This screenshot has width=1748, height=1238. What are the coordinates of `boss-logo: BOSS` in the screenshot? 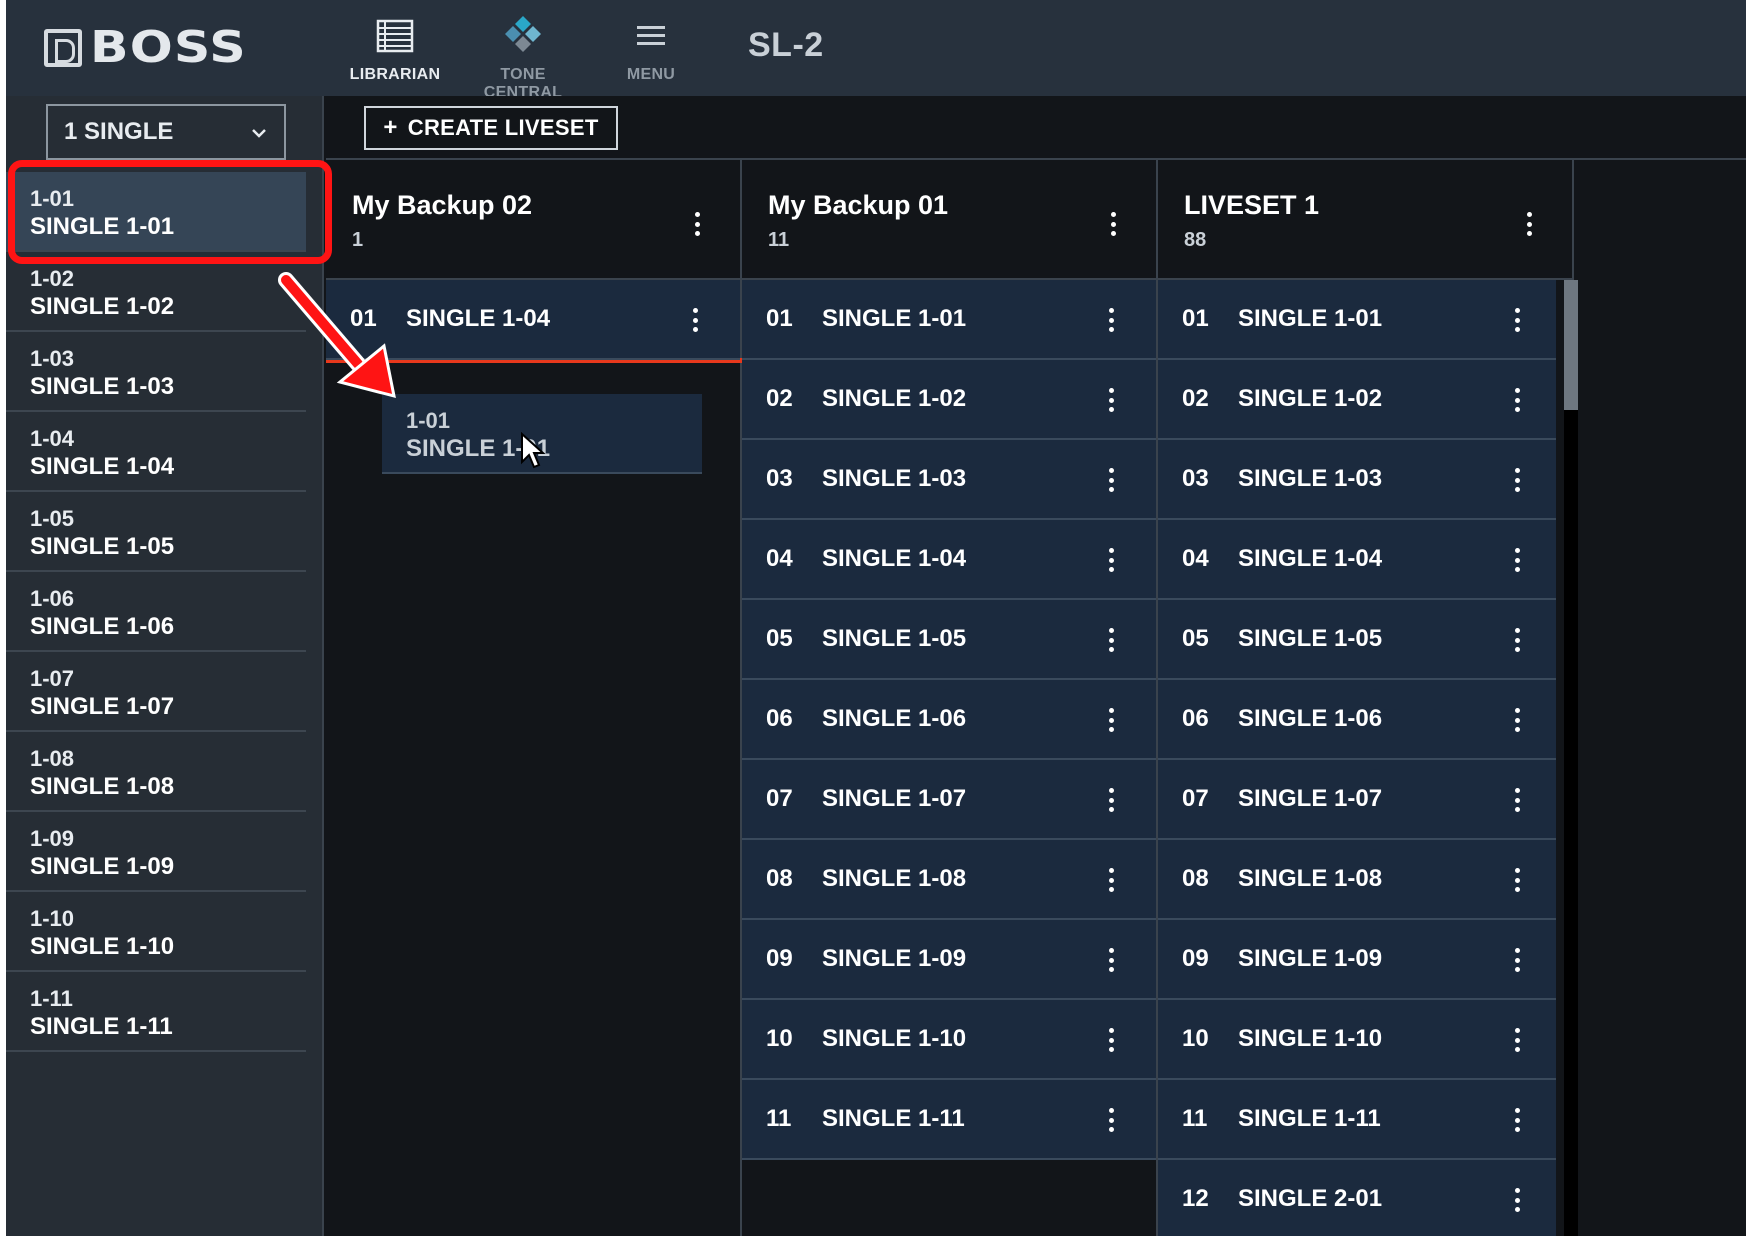 It's located at (145, 48).